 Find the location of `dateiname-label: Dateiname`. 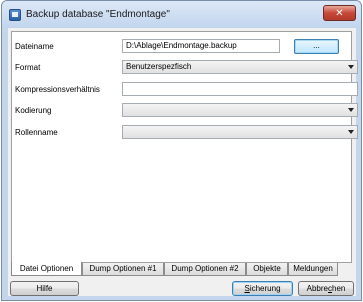

dateiname-label: Dateiname is located at coordinates (34, 46).